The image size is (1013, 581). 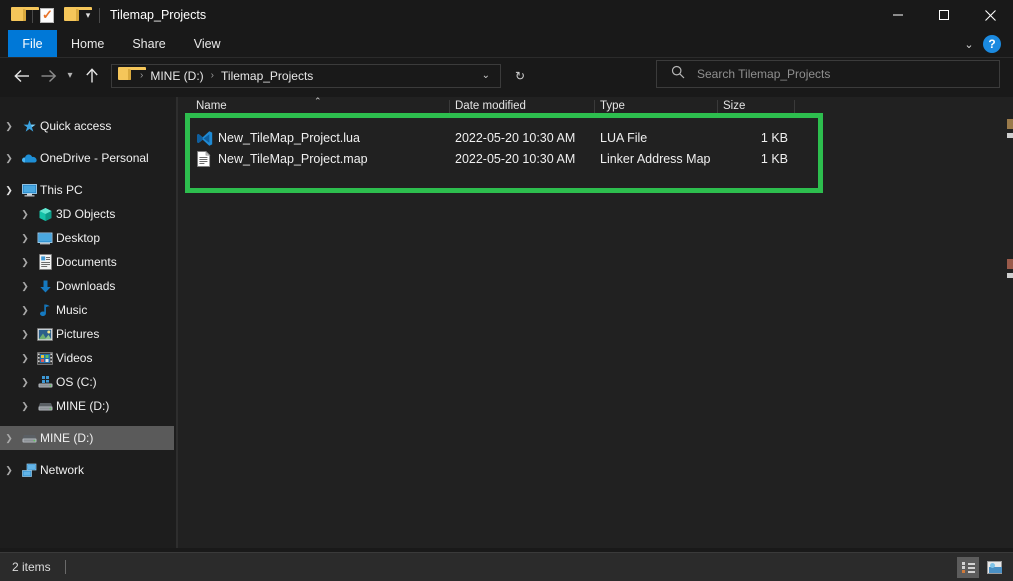 I want to click on sidebar-item-label: Desktop, so click(x=78, y=238).